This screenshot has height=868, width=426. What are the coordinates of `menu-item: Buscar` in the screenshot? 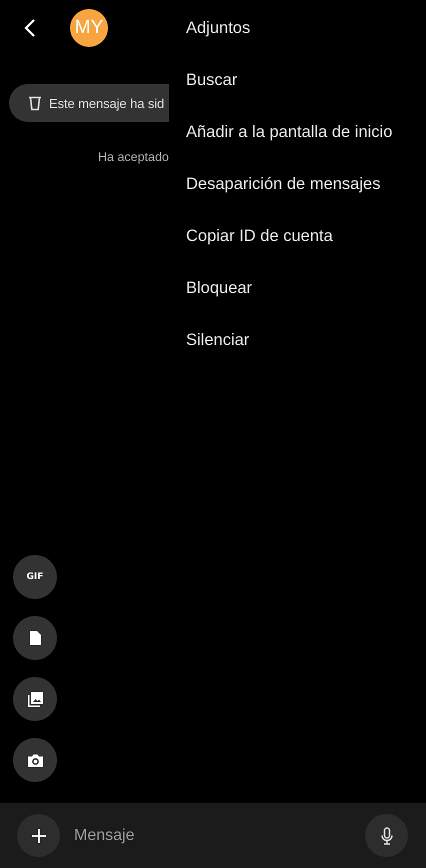 It's located at (297, 80).